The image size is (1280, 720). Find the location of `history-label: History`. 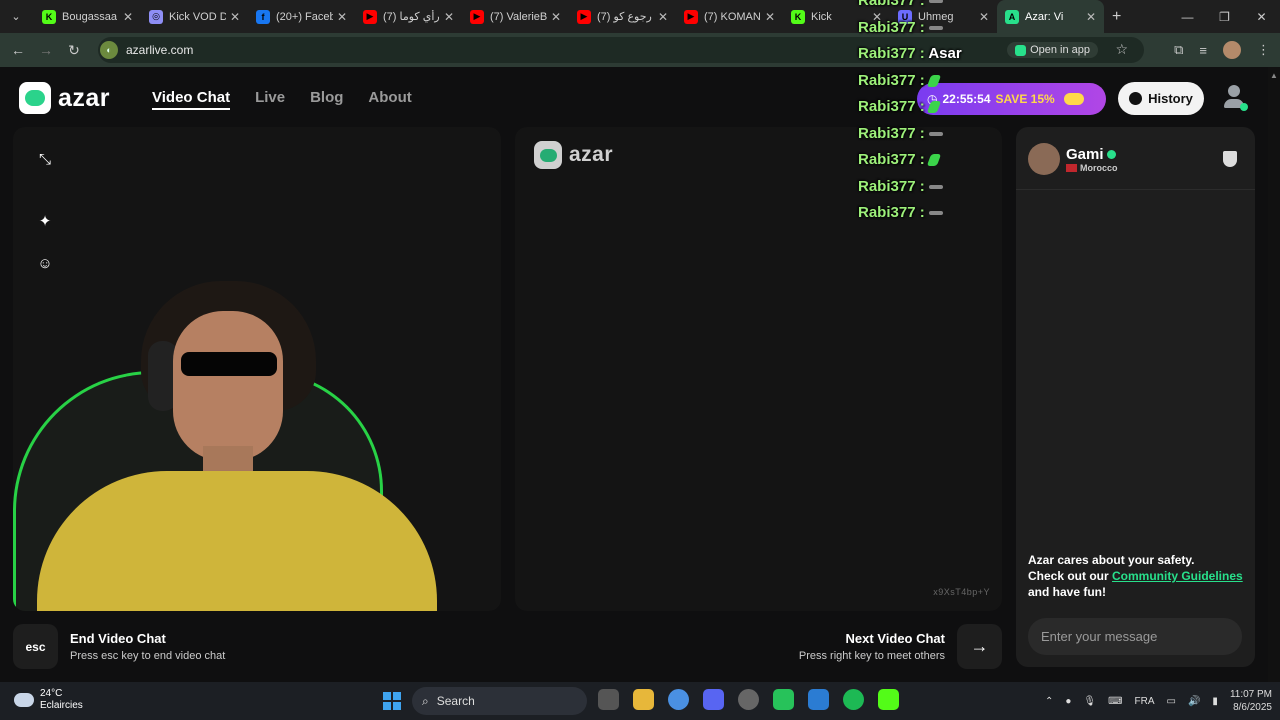

history-label: History is located at coordinates (1170, 98).